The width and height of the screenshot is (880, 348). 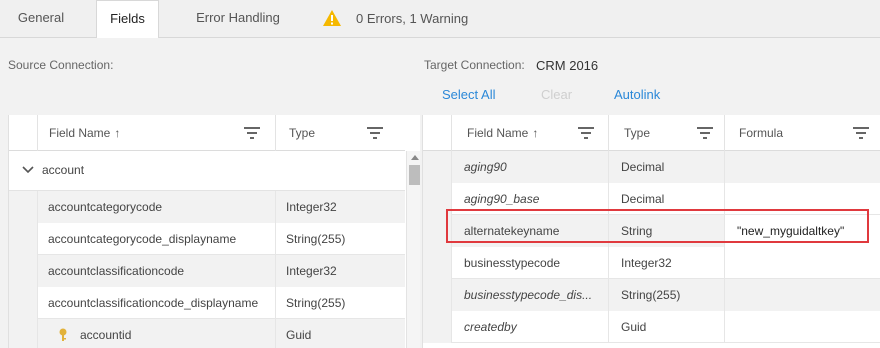 I want to click on column-header-label: Formula, so click(x=761, y=133).